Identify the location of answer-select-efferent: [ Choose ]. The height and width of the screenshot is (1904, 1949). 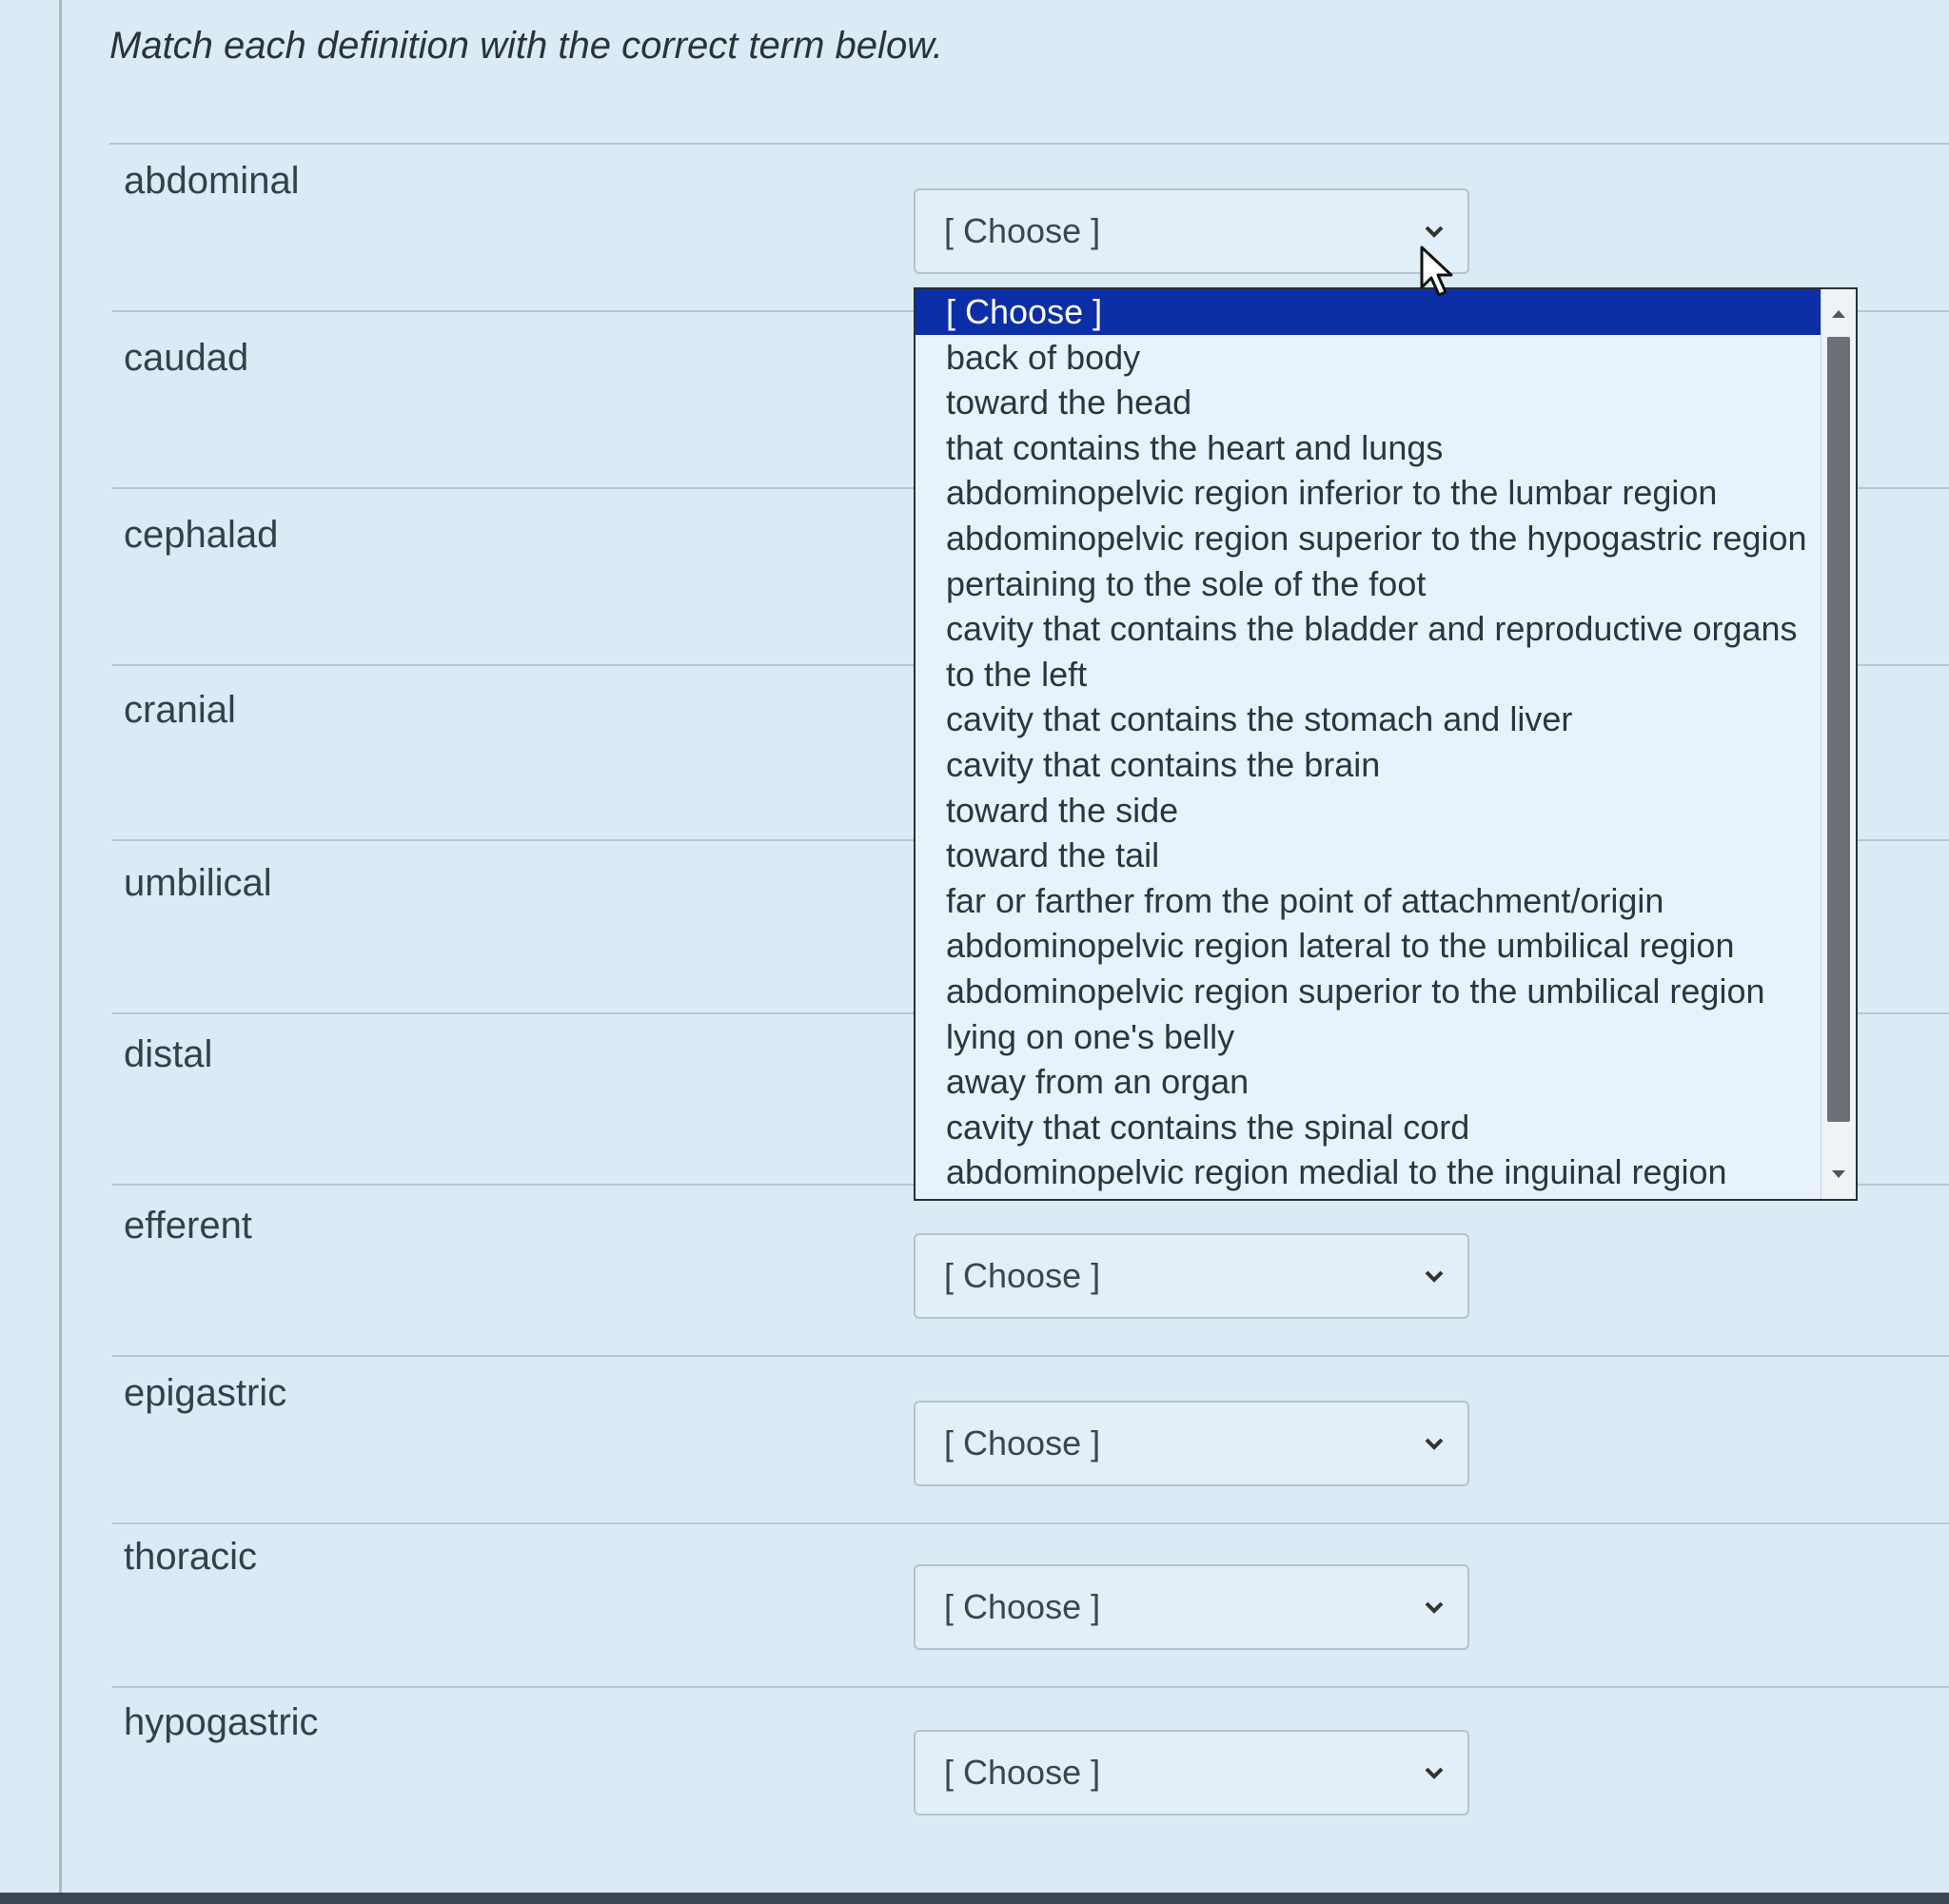
(1191, 1276).